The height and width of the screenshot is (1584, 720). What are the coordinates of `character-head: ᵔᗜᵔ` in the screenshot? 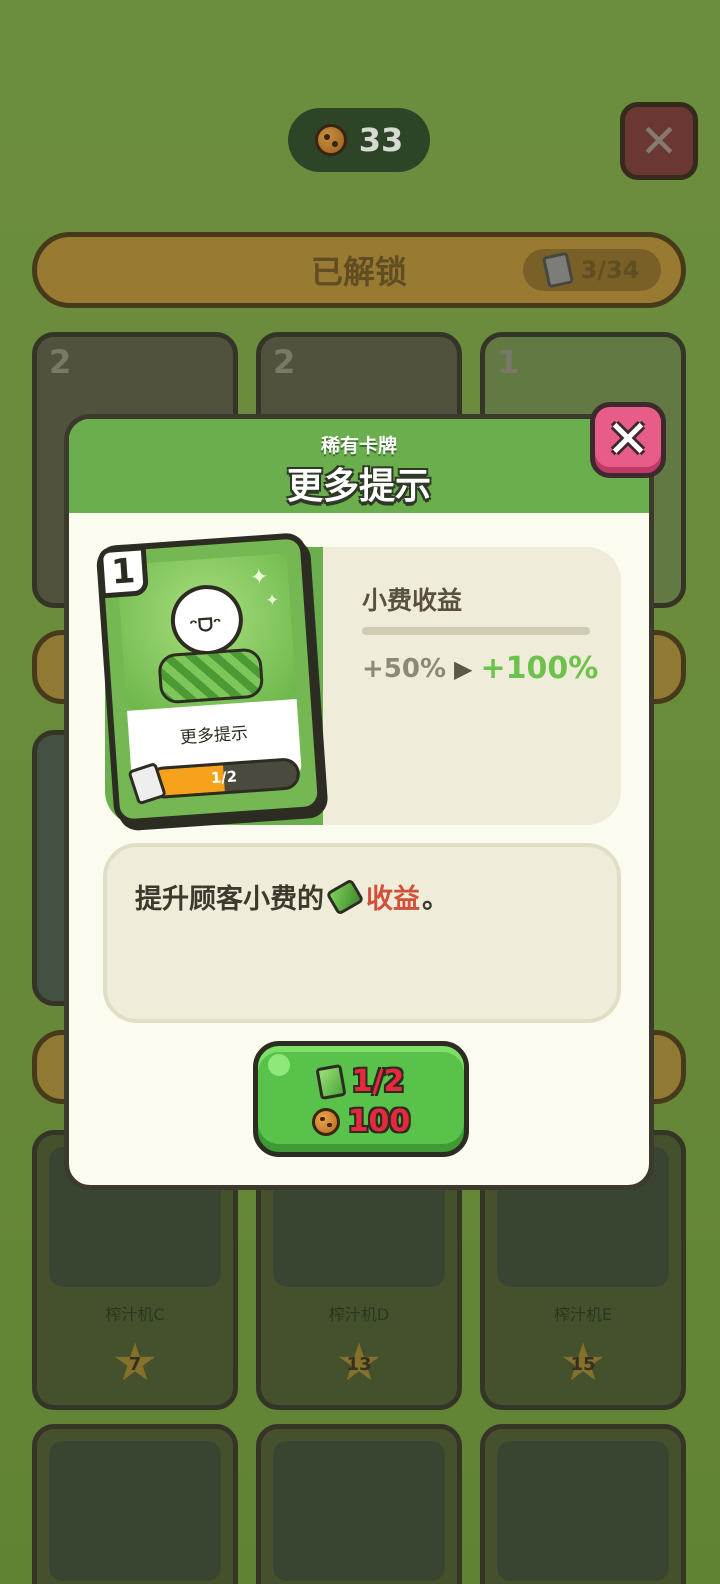 It's located at (207, 620).